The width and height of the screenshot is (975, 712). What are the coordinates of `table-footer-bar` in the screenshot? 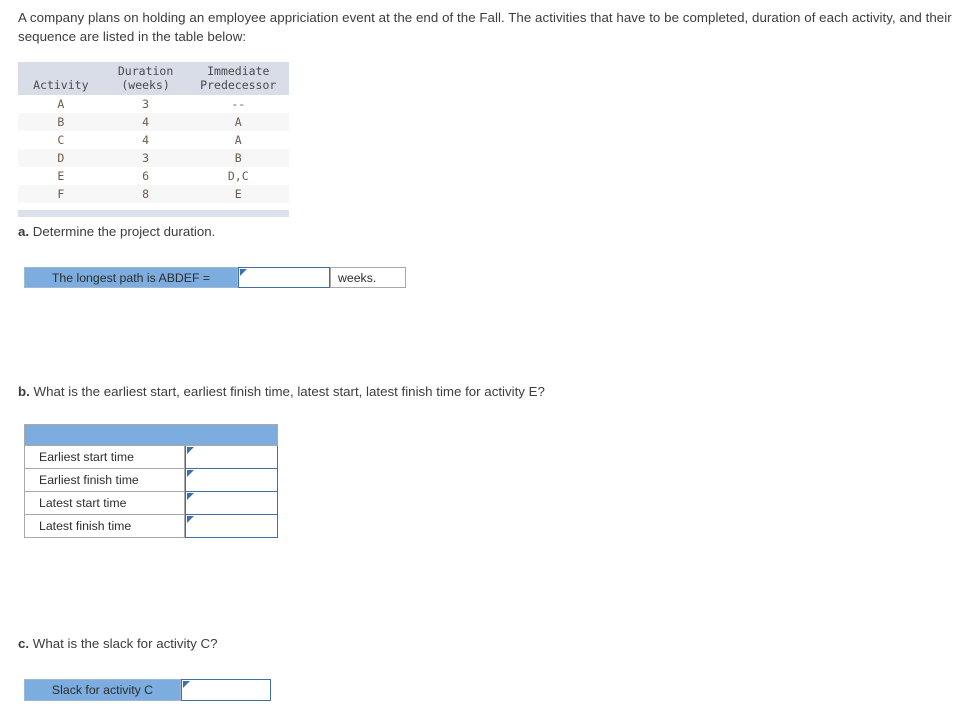 It's located at (153, 213).